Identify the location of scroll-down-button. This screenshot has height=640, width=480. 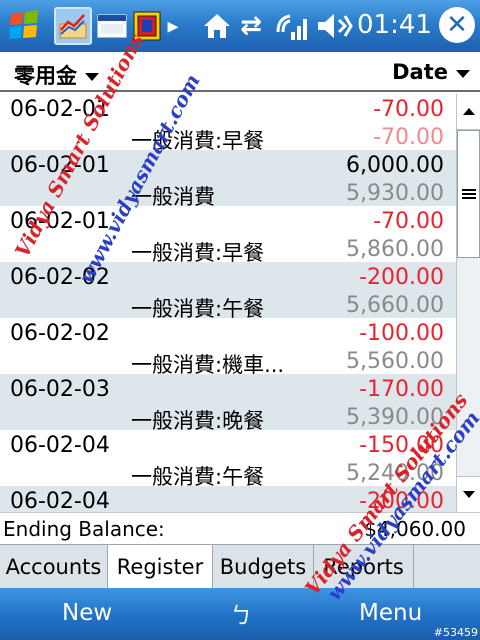
(468, 494).